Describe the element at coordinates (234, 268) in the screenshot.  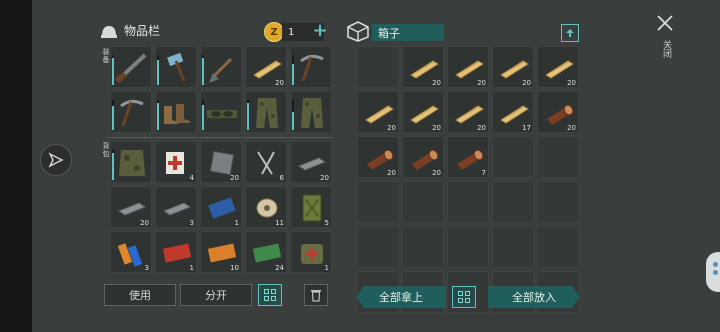
I see `item-count: 10` at that location.